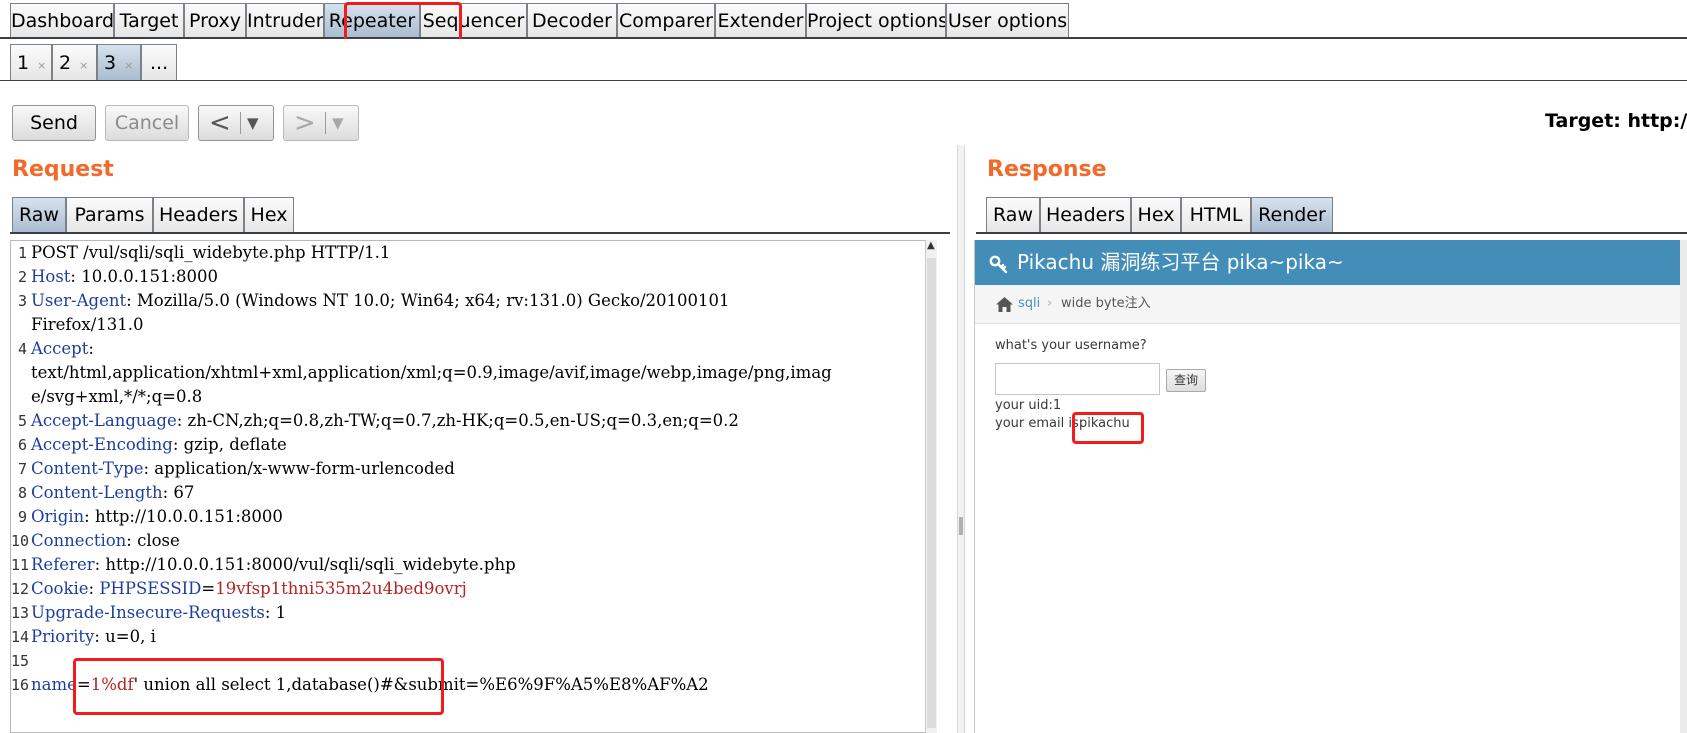 The width and height of the screenshot is (1687, 733). Describe the element at coordinates (1683, 486) in the screenshot. I see `response-scrollbar` at that location.